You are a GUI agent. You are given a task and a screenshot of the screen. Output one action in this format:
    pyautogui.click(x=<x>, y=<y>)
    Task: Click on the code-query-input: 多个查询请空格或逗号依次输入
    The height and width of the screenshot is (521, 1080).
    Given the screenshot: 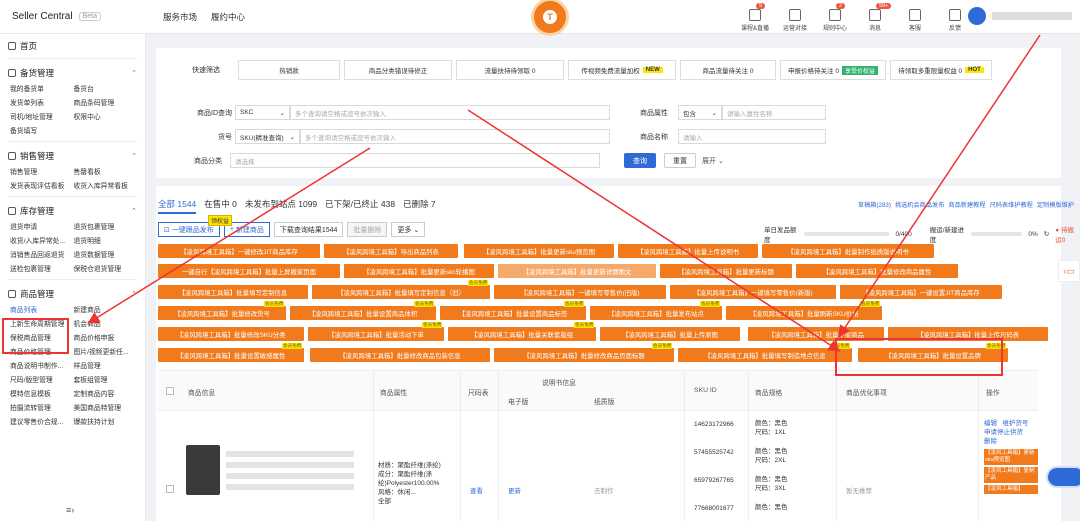 What is the action you would take?
    pyautogui.click(x=455, y=136)
    